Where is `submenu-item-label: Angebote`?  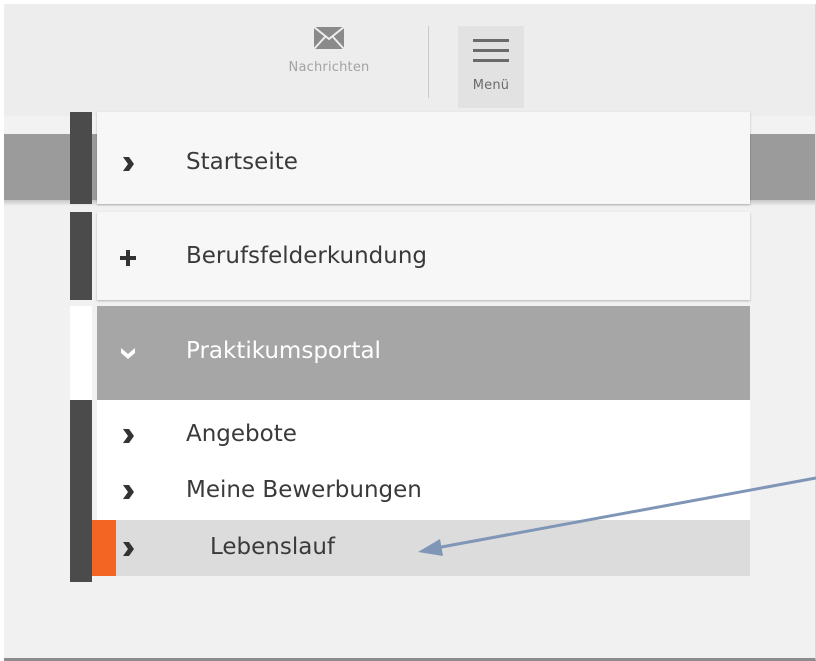
submenu-item-label: Angebote is located at coordinates (241, 434).